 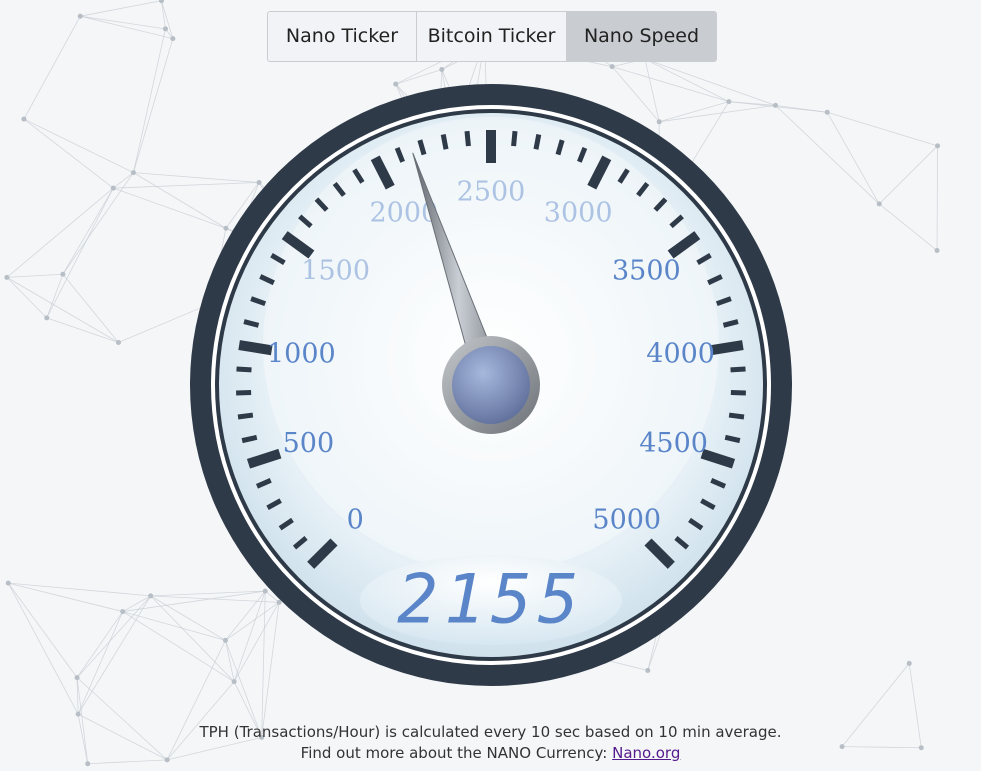 What do you see at coordinates (491, 192) in the screenshot?
I see `scale-label: 2500` at bounding box center [491, 192].